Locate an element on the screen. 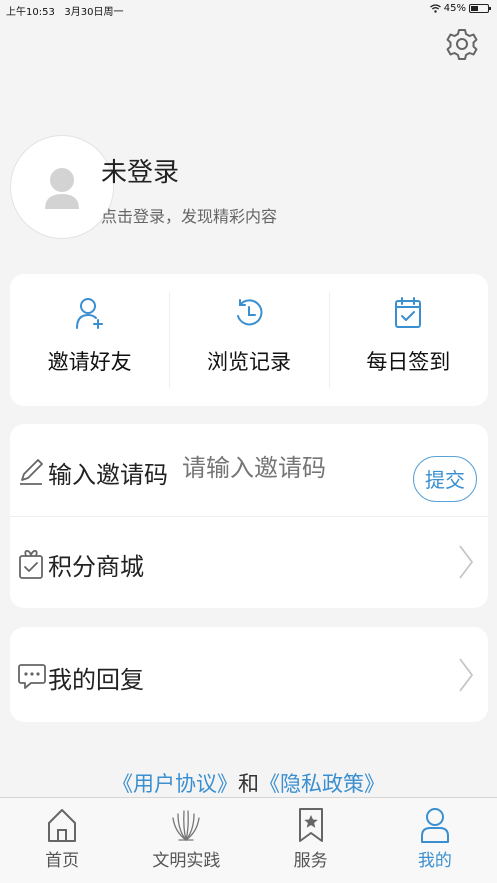 Image resolution: width=497 pixels, height=883 pixels. daily-checkin-button: 每日签到 is located at coordinates (408, 340).